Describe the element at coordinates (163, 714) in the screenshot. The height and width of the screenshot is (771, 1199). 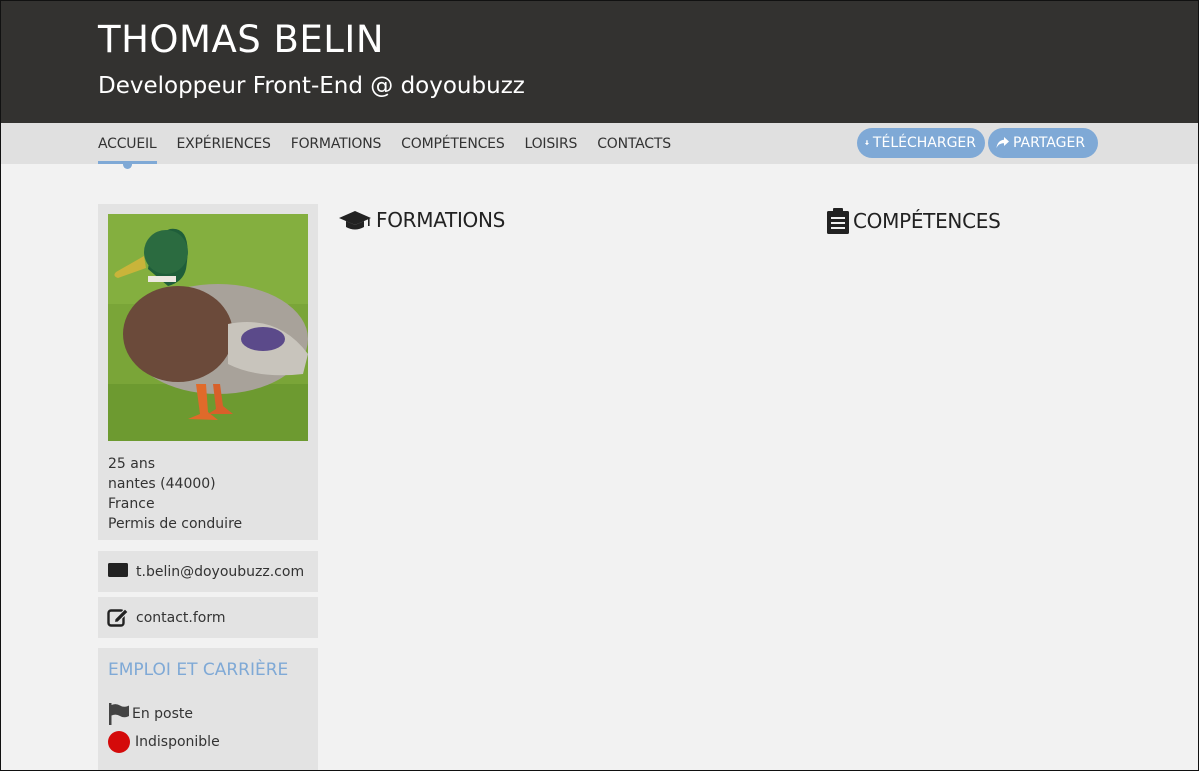
I see `employment-status-label: En poste` at that location.